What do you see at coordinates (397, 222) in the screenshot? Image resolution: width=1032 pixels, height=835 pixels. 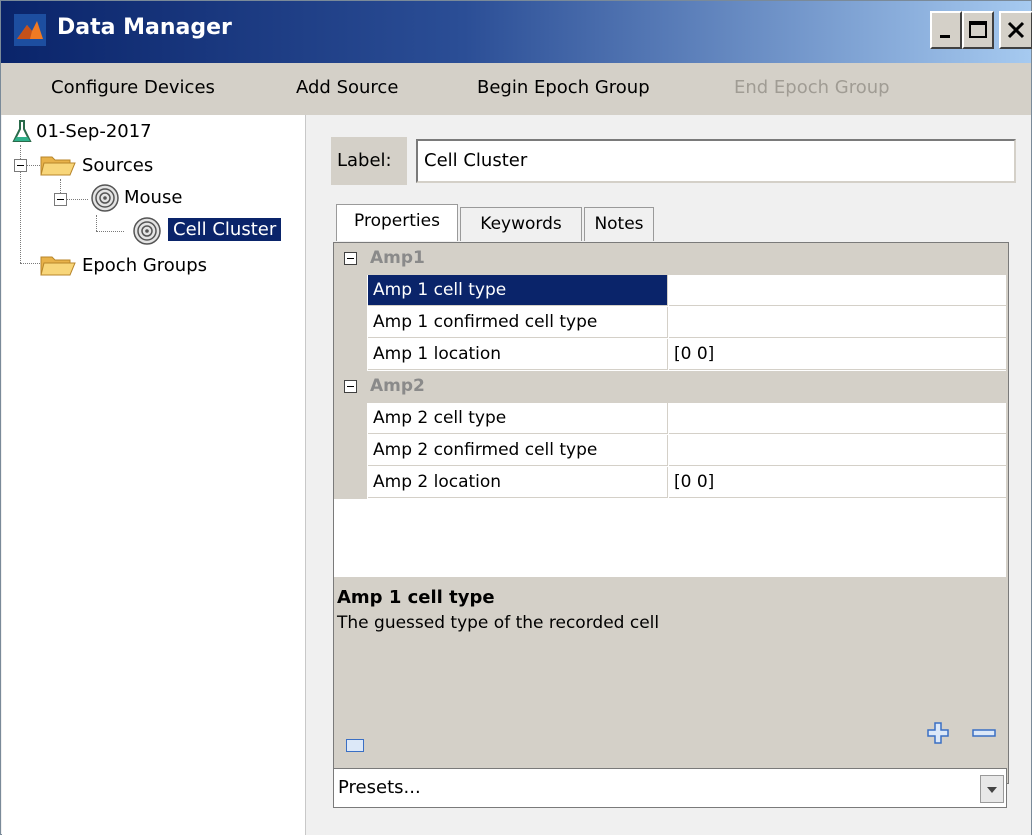 I see `tab-properties: Properties` at bounding box center [397, 222].